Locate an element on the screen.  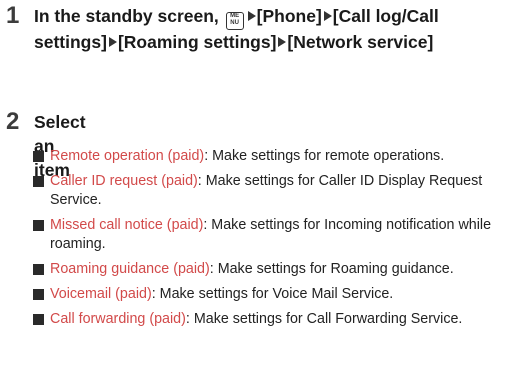
step-number: 2 is located at coordinates (13, 121).